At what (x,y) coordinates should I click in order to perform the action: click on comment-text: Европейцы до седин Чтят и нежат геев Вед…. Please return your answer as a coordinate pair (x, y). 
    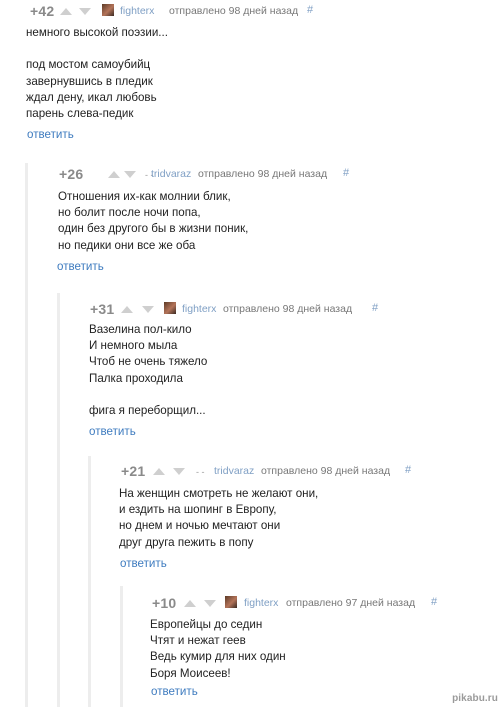
    Looking at the image, I should click on (218, 649).